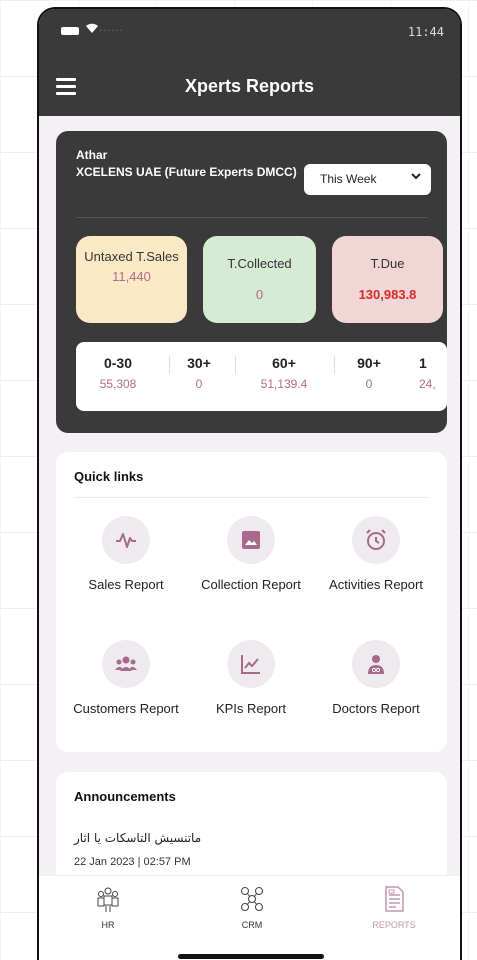  What do you see at coordinates (92, 30) in the screenshot?
I see `wifi-icon` at bounding box center [92, 30].